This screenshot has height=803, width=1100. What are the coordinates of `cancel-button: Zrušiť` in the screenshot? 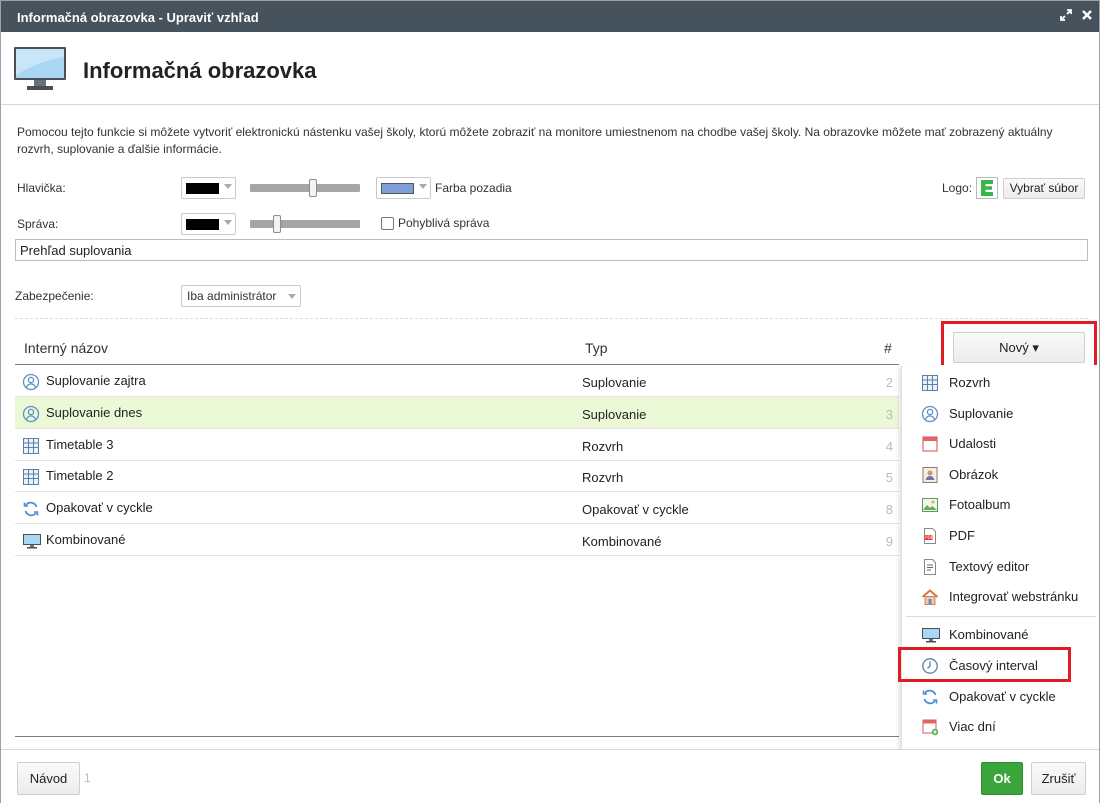 It's located at (1058, 778).